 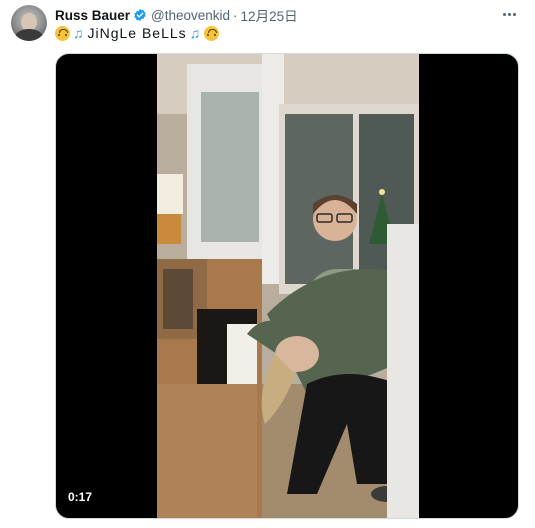 I want to click on author-handle: @theovenkid, so click(x=190, y=15).